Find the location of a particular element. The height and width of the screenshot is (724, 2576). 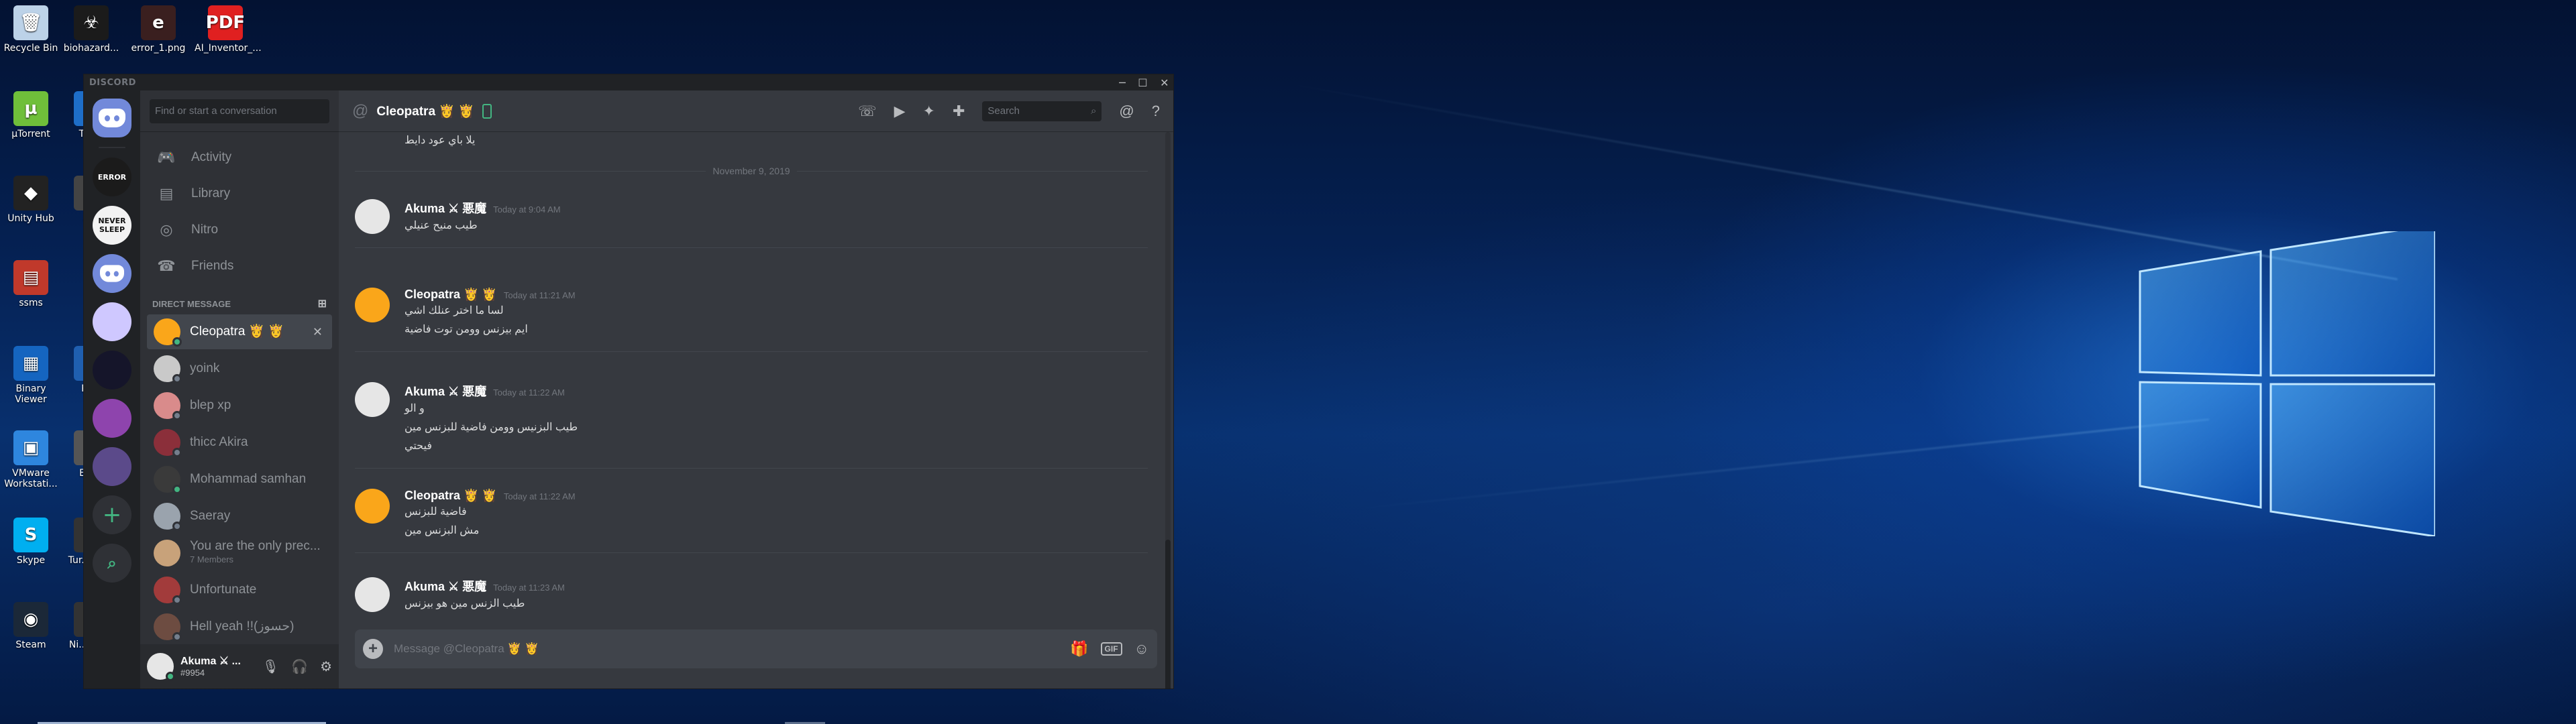

server-icon-discord-server is located at coordinates (112, 273).